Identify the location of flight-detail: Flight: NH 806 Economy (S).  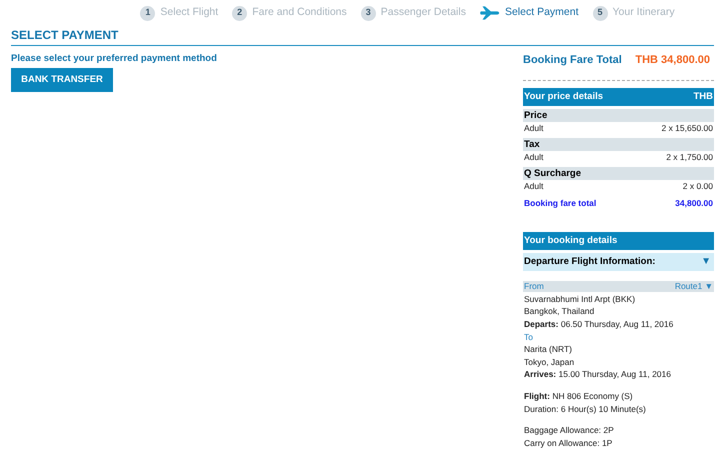
(578, 396).